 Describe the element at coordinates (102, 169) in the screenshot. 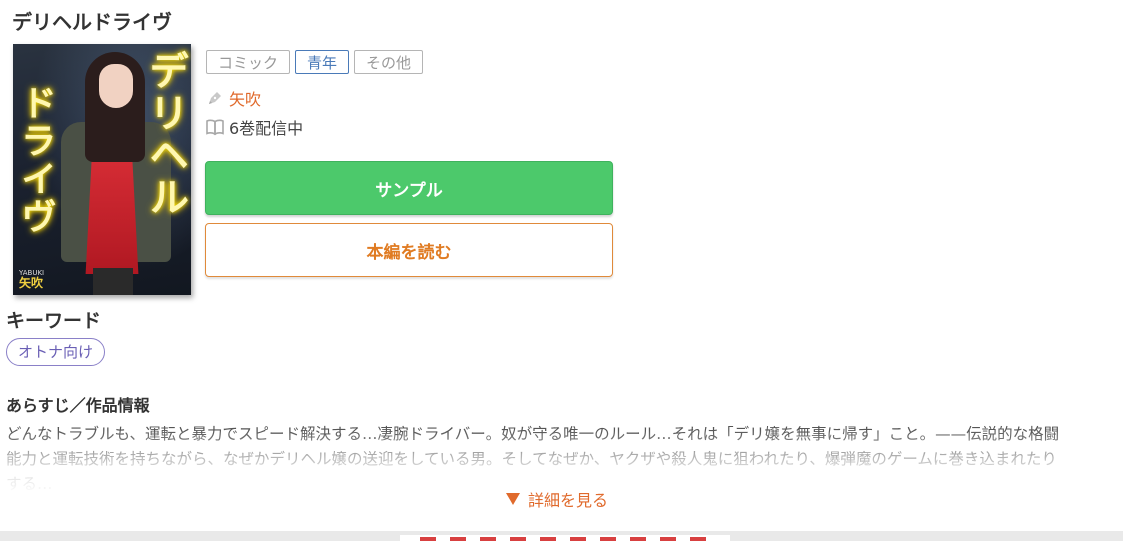

I see `cover-image: デリヘル ドライヴ YABUKI 矢吹` at that location.